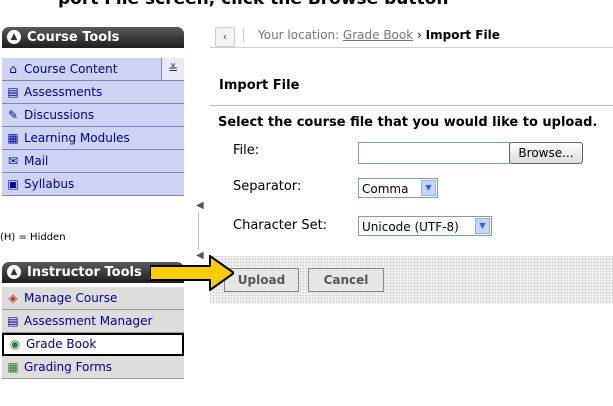 The width and height of the screenshot is (613, 406). Describe the element at coordinates (68, 367) in the screenshot. I see `sidebar-item-label: Grading Forms` at that location.